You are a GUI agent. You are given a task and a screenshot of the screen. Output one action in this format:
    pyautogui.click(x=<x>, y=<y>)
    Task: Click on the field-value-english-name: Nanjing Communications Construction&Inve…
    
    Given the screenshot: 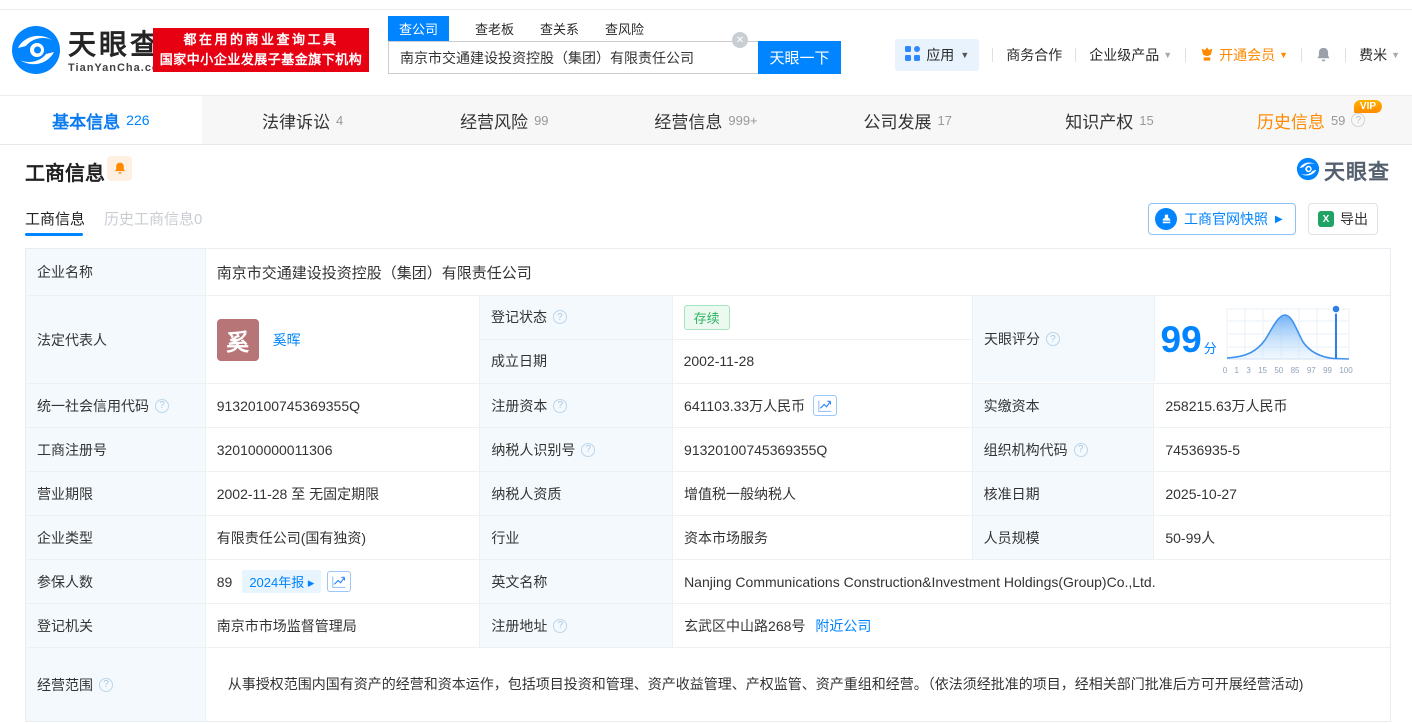 What is the action you would take?
    pyautogui.click(x=920, y=581)
    